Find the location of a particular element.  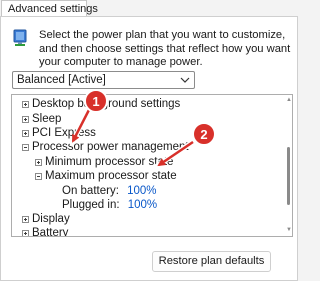

plugged-in-value: 100% is located at coordinates (142, 205).